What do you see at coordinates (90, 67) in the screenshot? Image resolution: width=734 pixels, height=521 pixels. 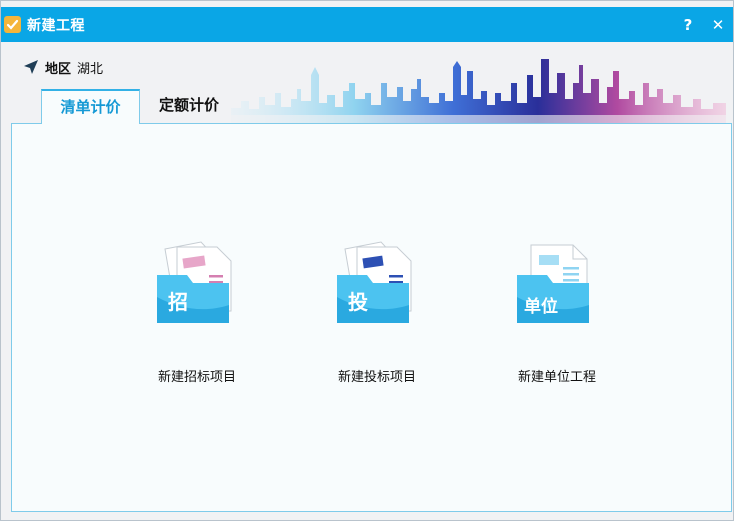 I see `region-value: 湖北` at bounding box center [90, 67].